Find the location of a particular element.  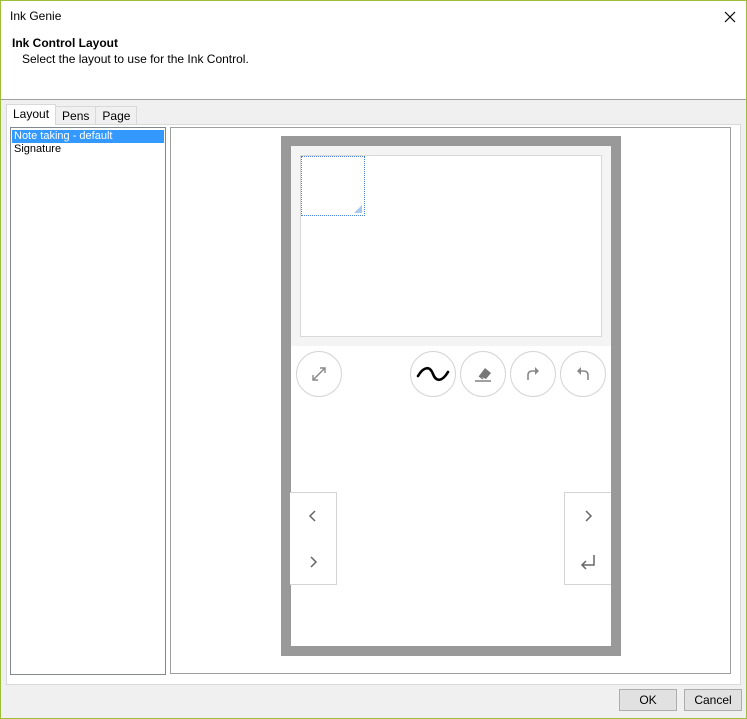

resize-grip-icon is located at coordinates (358, 209).